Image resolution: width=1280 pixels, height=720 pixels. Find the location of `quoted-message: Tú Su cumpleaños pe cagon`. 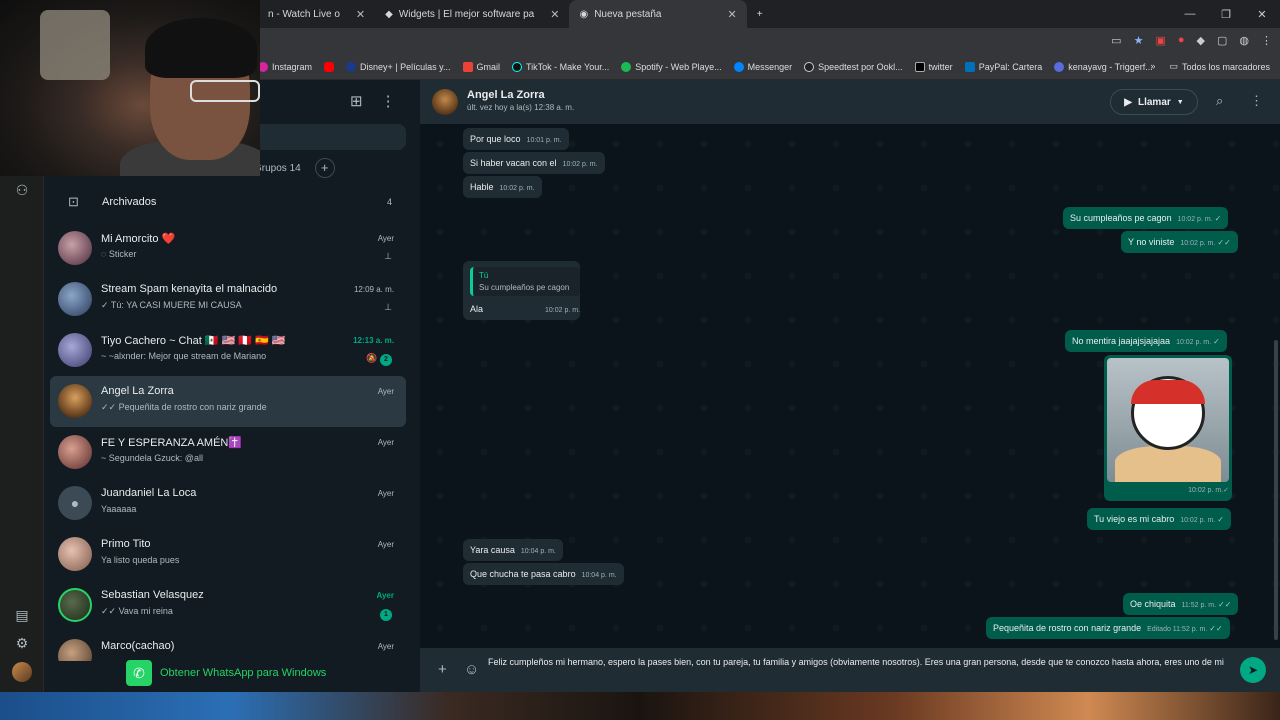

quoted-message: Tú Su cumpleaños pe cagon is located at coordinates (525, 281).